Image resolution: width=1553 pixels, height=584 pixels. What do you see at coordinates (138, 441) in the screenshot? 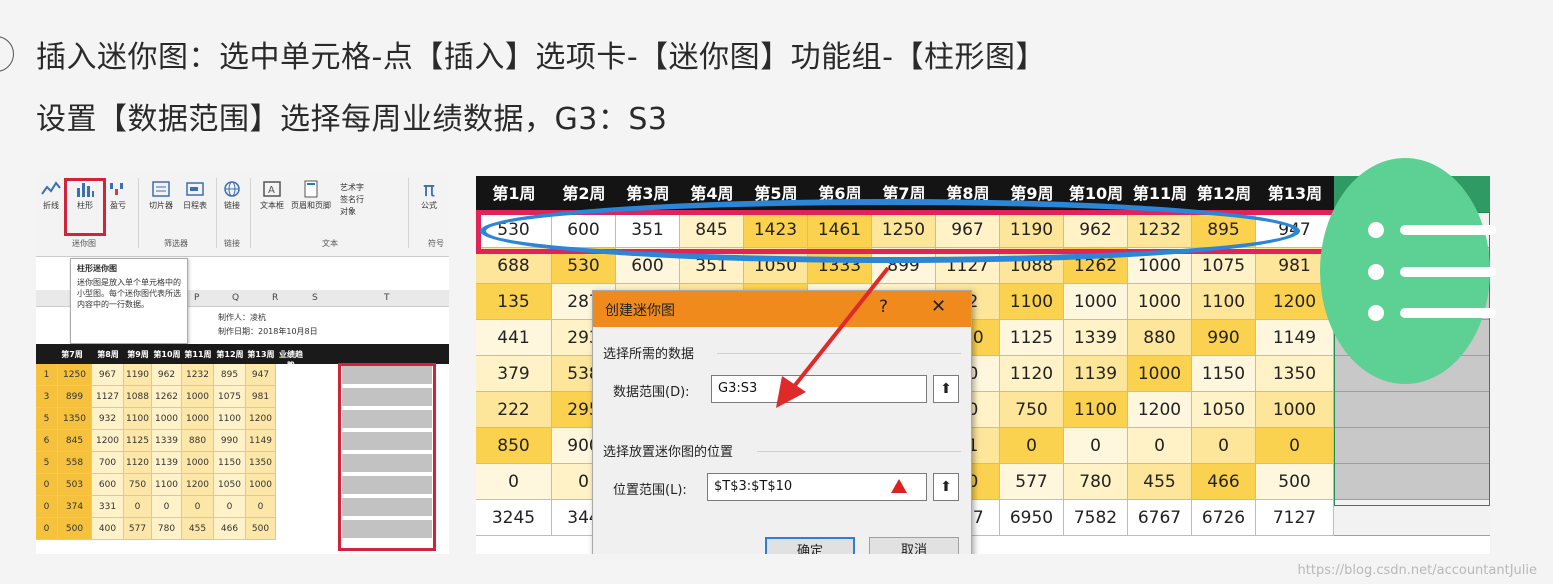
I see `table-cell: 1125` at bounding box center [138, 441].